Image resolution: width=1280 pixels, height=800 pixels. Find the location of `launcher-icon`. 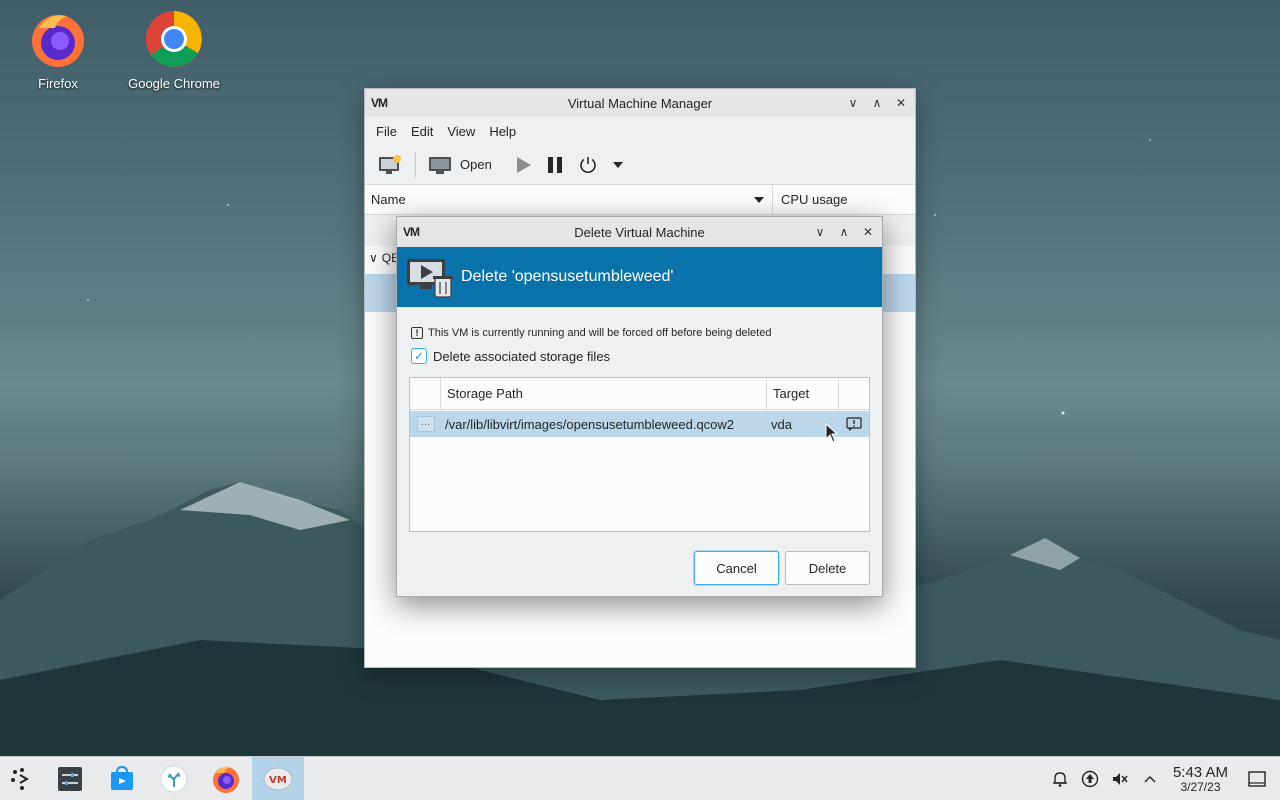

launcher-icon is located at coordinates (20, 778).